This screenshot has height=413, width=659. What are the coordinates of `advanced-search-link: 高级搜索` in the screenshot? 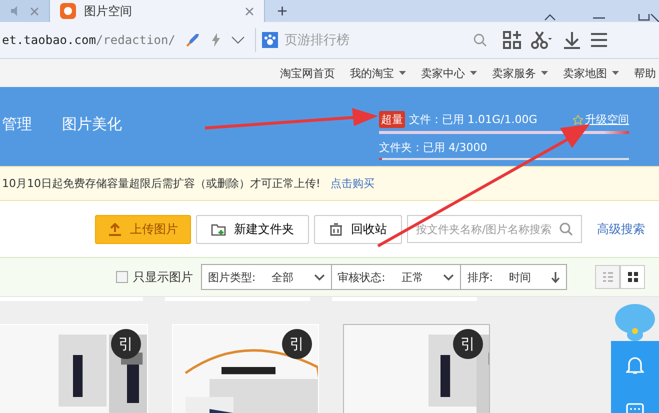 It's located at (621, 229).